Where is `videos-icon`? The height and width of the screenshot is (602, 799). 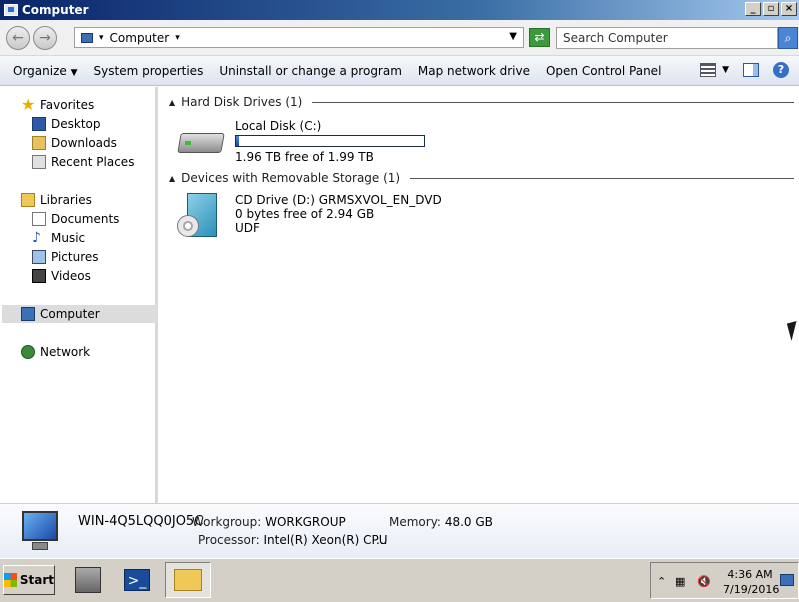
videos-icon is located at coordinates (39, 276).